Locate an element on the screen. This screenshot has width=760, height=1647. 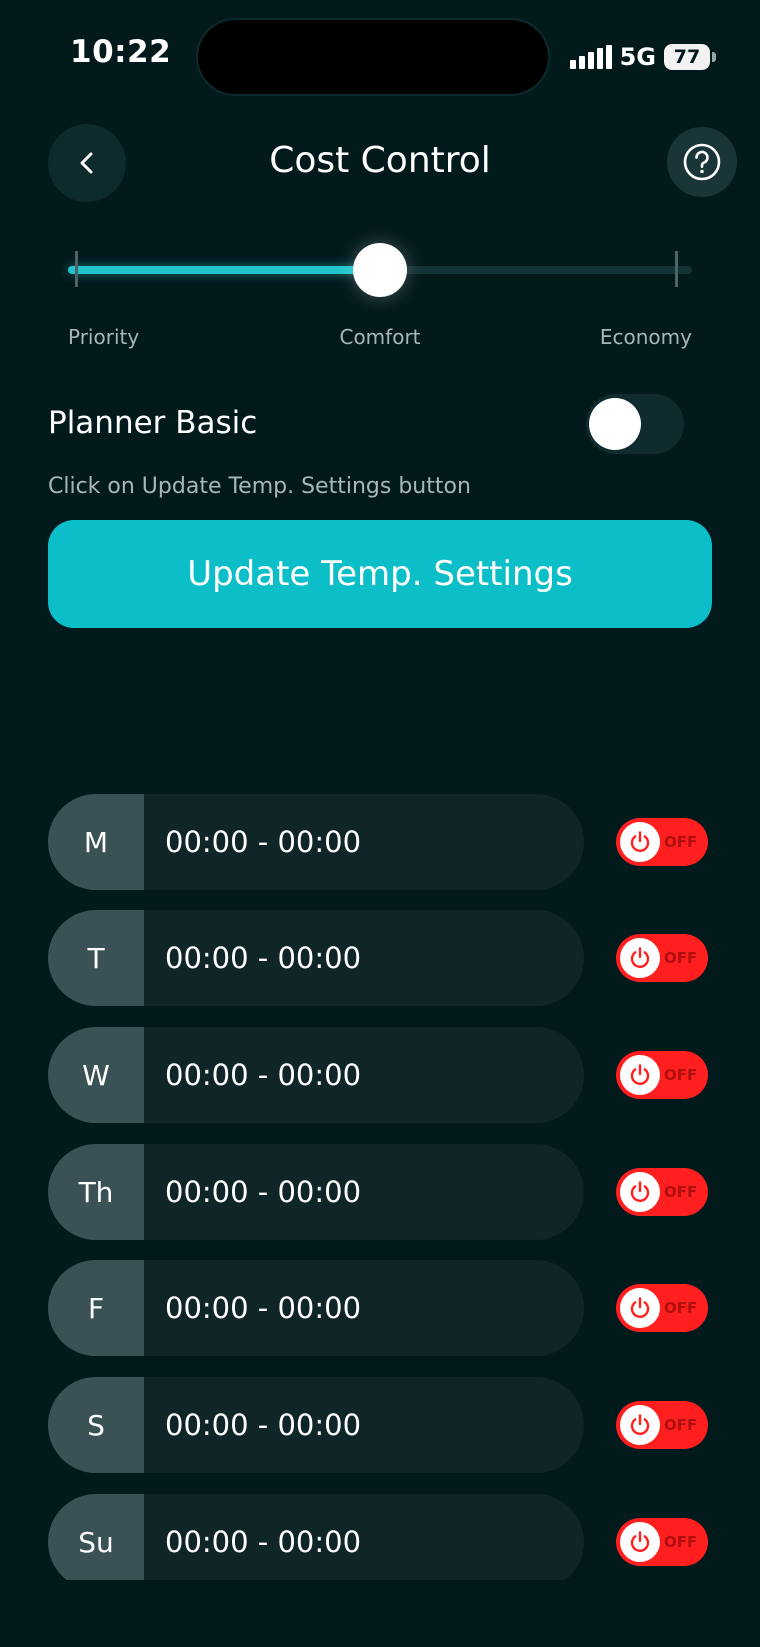
help-button is located at coordinates (702, 162).